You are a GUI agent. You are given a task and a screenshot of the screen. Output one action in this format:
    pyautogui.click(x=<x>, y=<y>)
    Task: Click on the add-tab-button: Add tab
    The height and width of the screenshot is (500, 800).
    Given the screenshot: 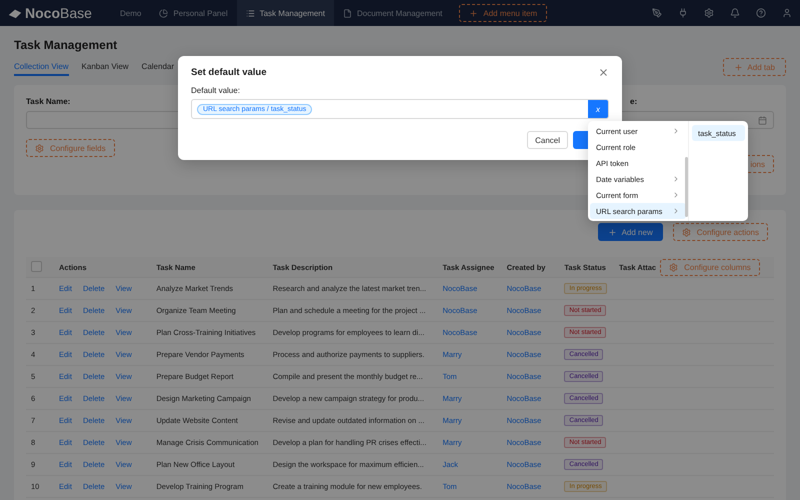 What is the action you would take?
    pyautogui.click(x=754, y=67)
    